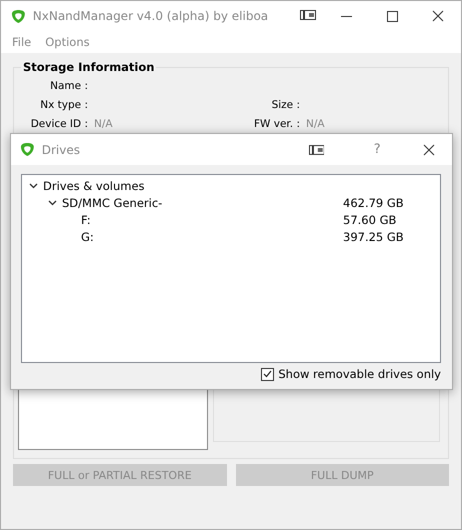 Image resolution: width=462 pixels, height=530 pixels. Describe the element at coordinates (86, 219) in the screenshot. I see `drive-name: F:` at that location.